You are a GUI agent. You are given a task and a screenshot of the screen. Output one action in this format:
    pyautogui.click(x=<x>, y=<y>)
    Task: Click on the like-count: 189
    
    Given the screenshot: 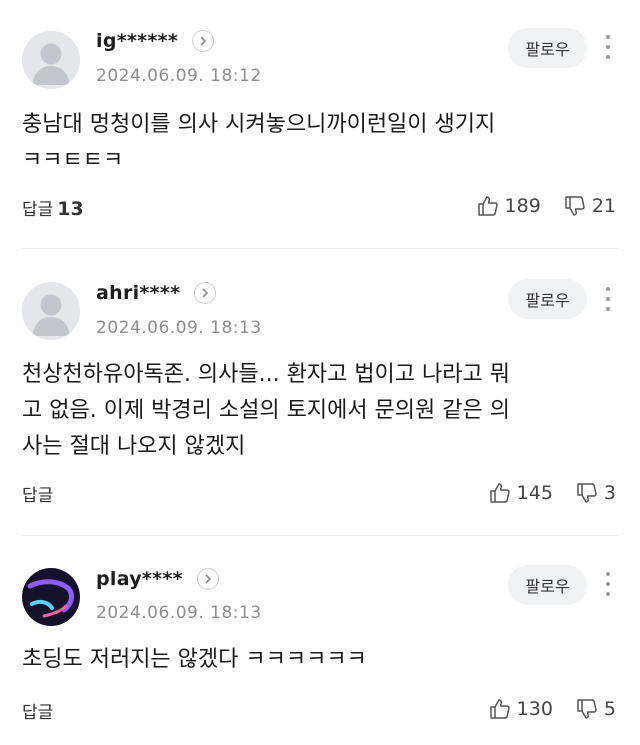 What is the action you would take?
    pyautogui.click(x=522, y=206)
    